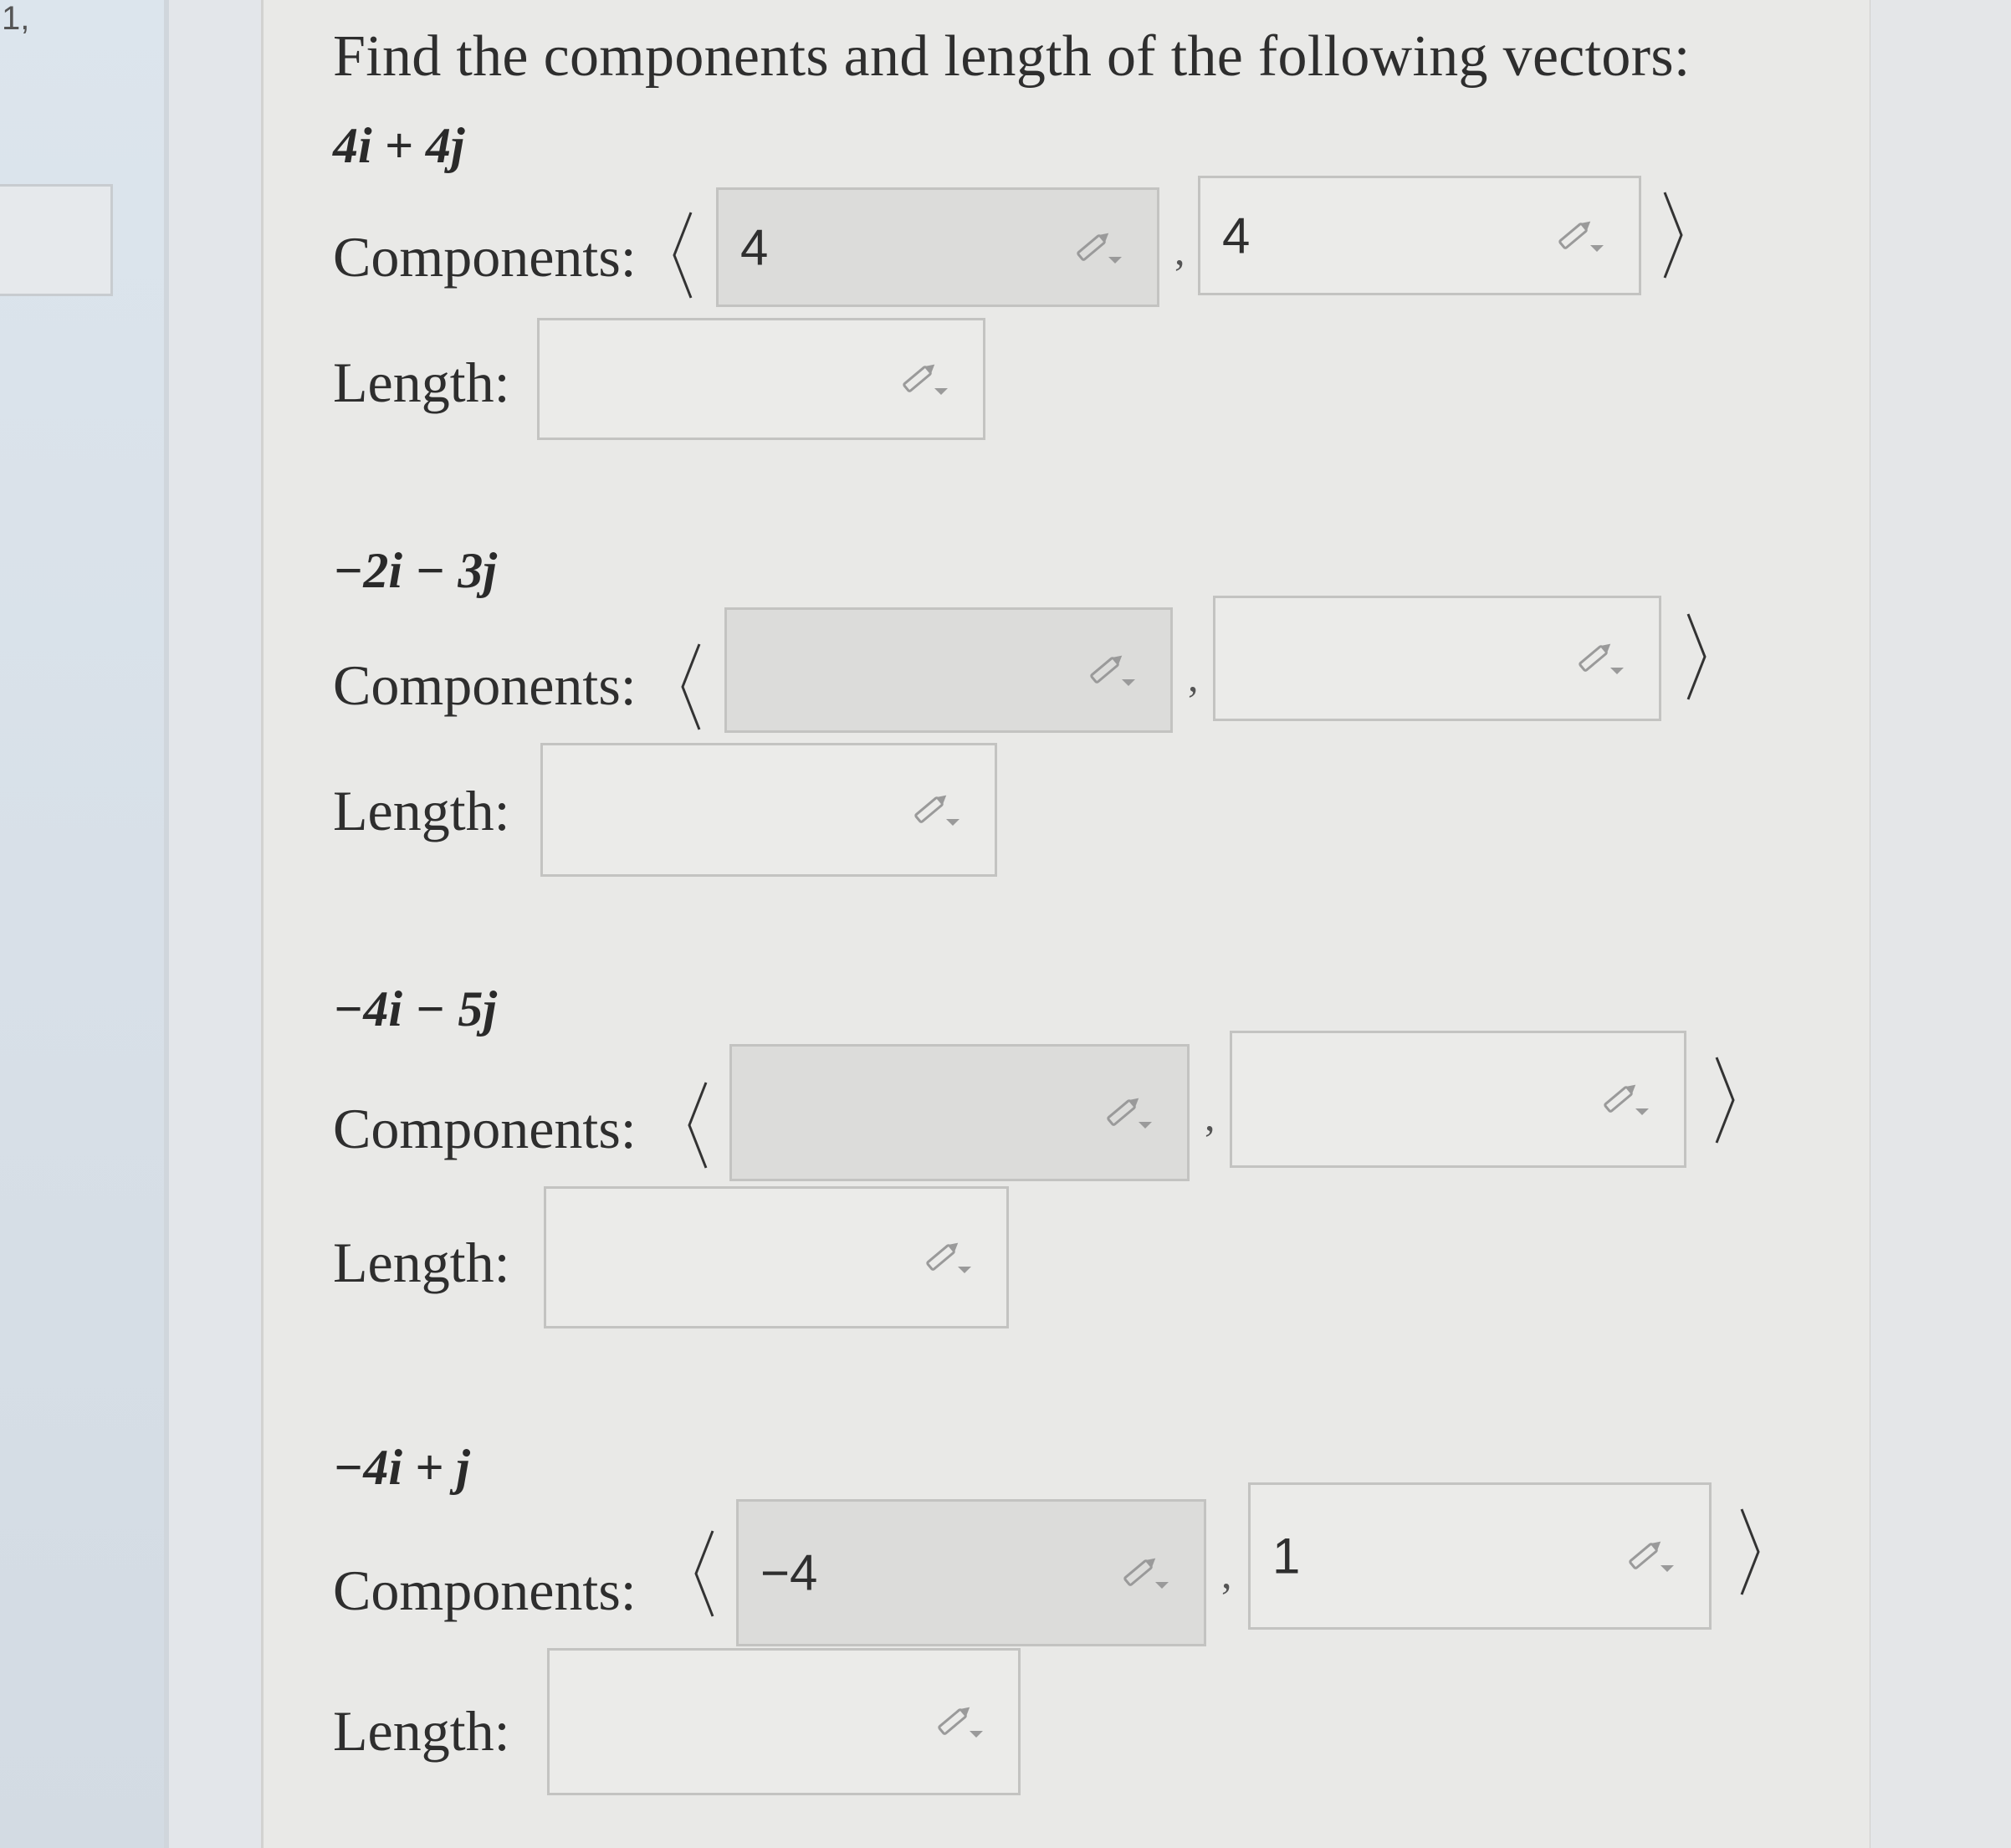  I want to click on vector-expression-3: −4i − 5j, so click(415, 1009).